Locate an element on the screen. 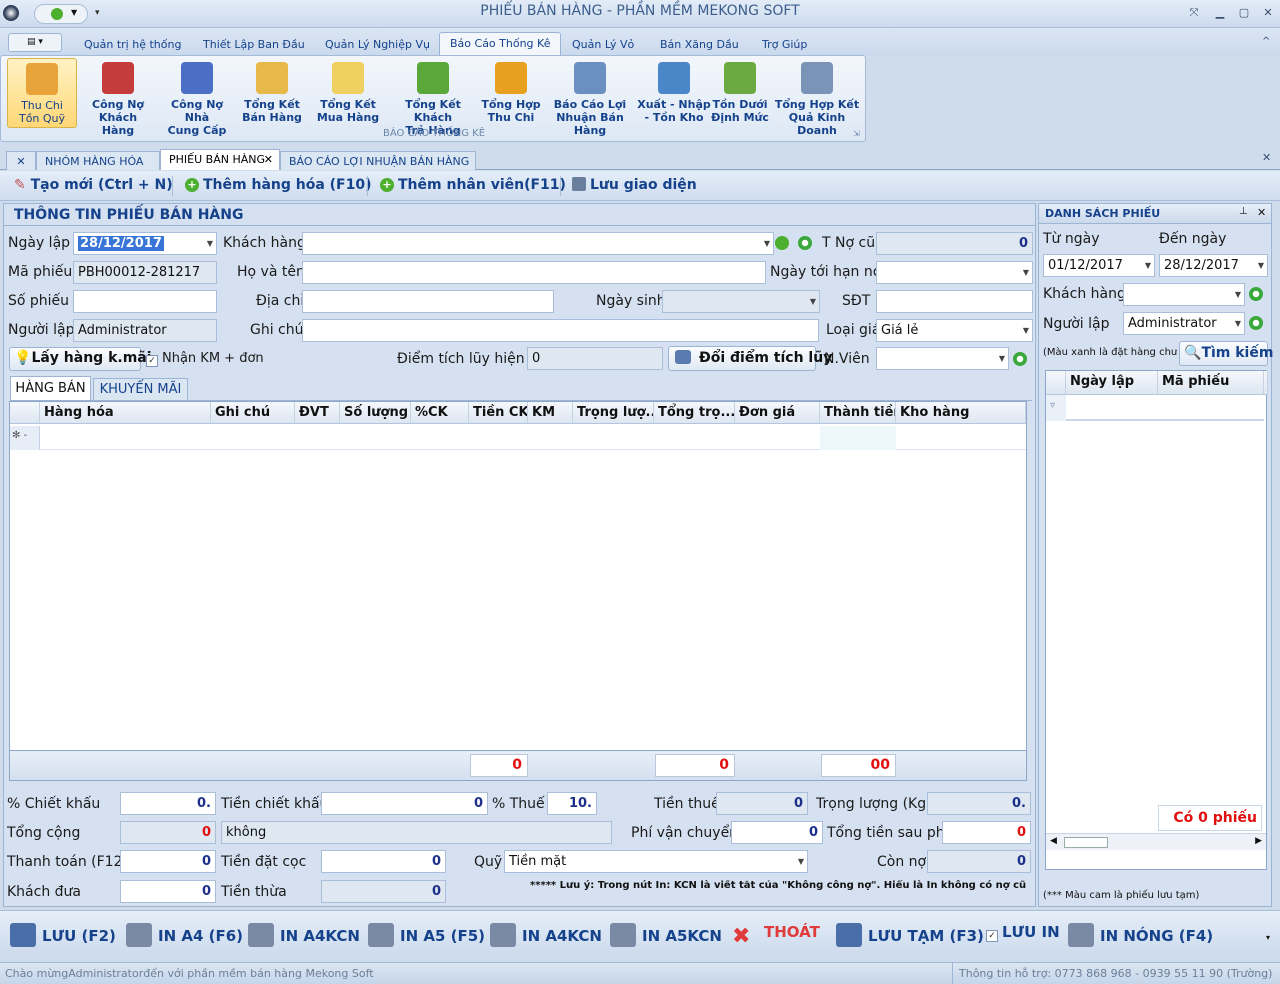 This screenshot has width=1280, height=984. restore-ribbon-icon: ⤧ is located at coordinates (1194, 13).